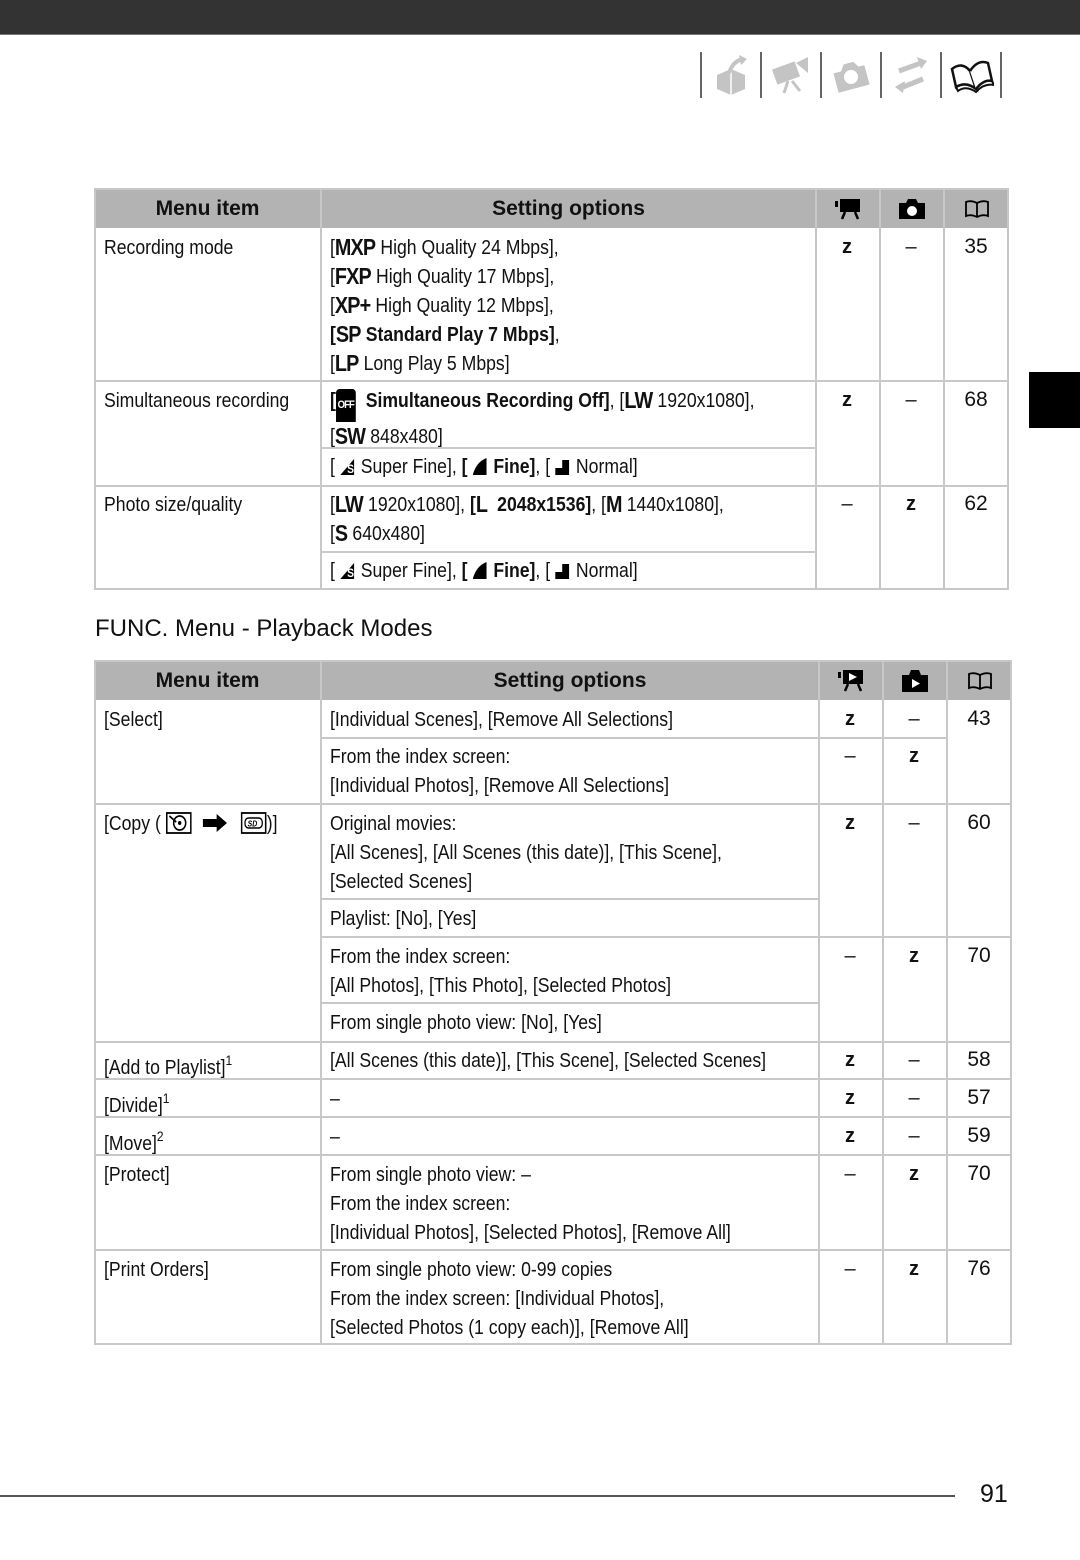 The width and height of the screenshot is (1080, 1560). I want to click on menu-item-photo-size-quality: Photo size/quality, so click(173, 504).